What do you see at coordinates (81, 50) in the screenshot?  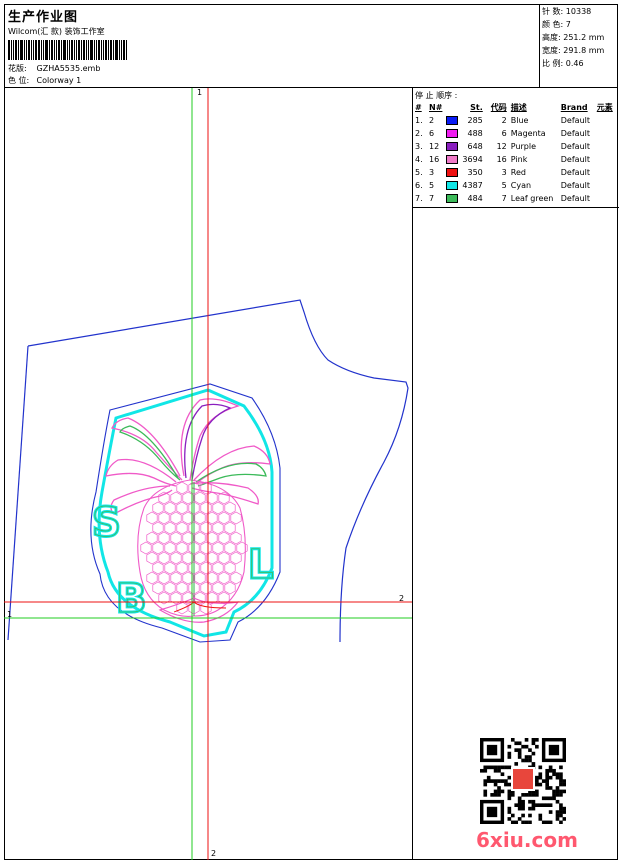 I see `barcode` at bounding box center [81, 50].